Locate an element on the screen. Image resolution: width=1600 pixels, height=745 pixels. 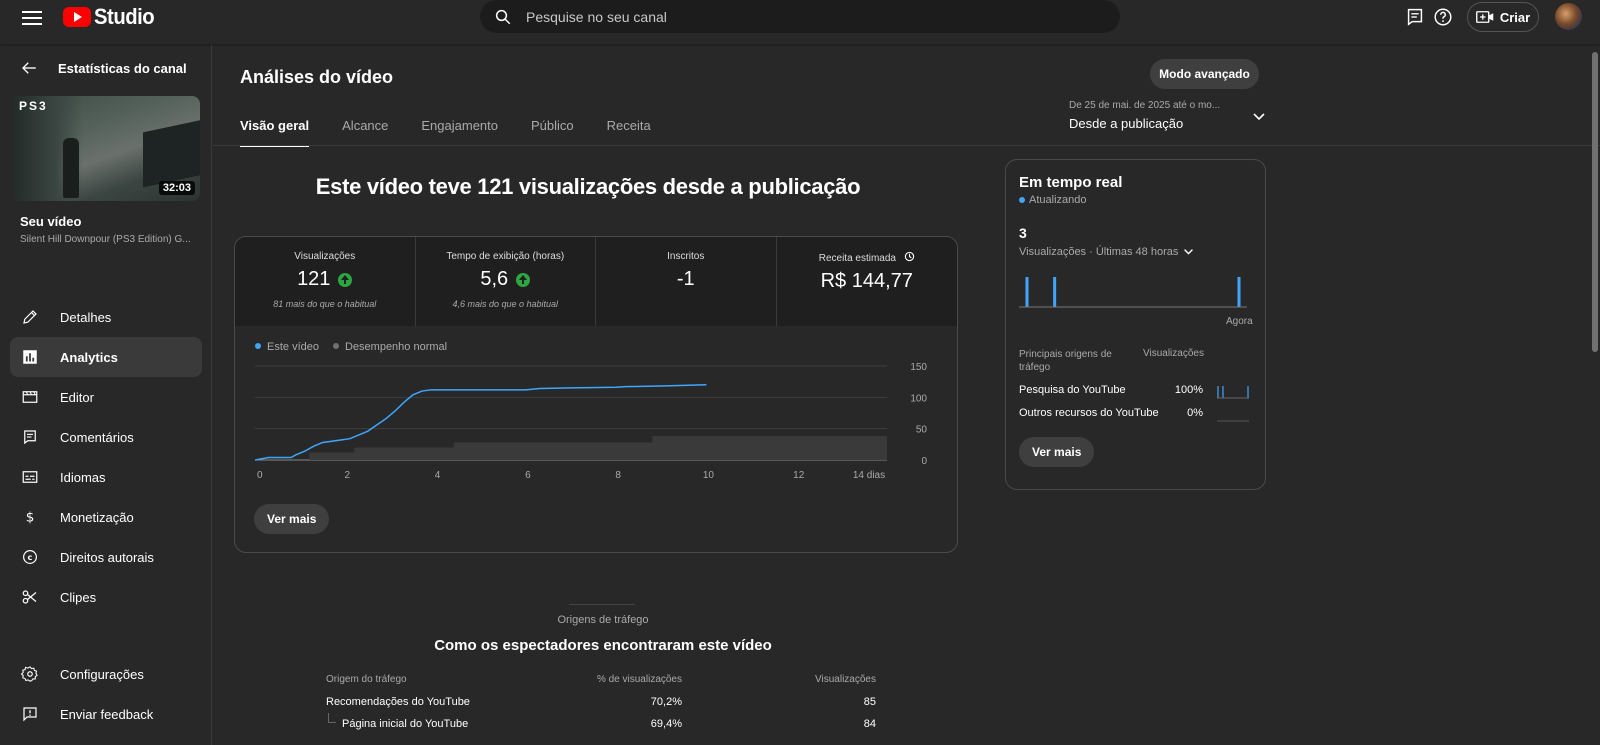
sidebar-item-settings: Configurações is located at coordinates (106, 674).